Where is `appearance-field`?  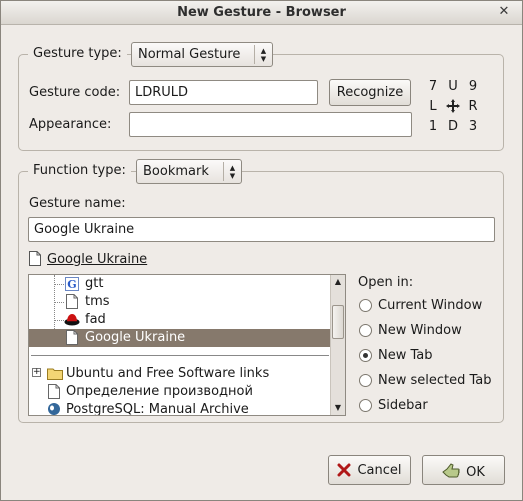
appearance-field is located at coordinates (270, 124).